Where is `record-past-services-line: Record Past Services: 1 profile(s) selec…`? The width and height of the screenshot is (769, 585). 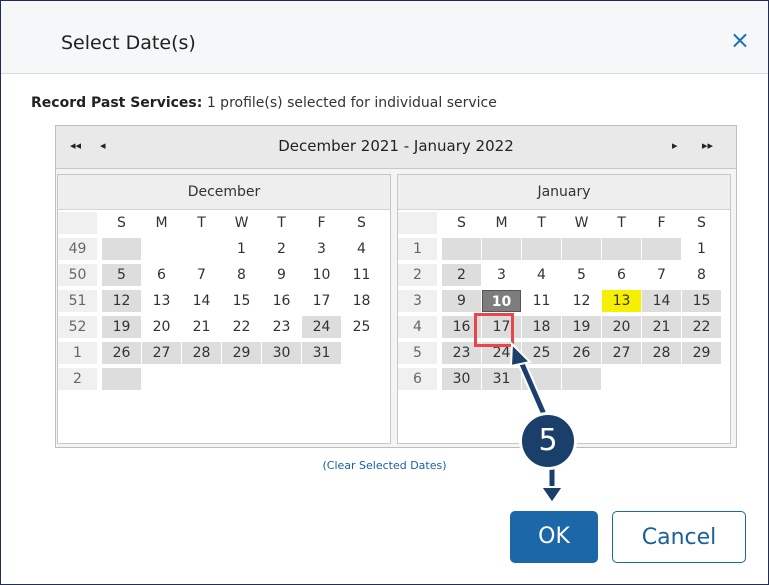
record-past-services-line: Record Past Services: 1 profile(s) selec… is located at coordinates (264, 103).